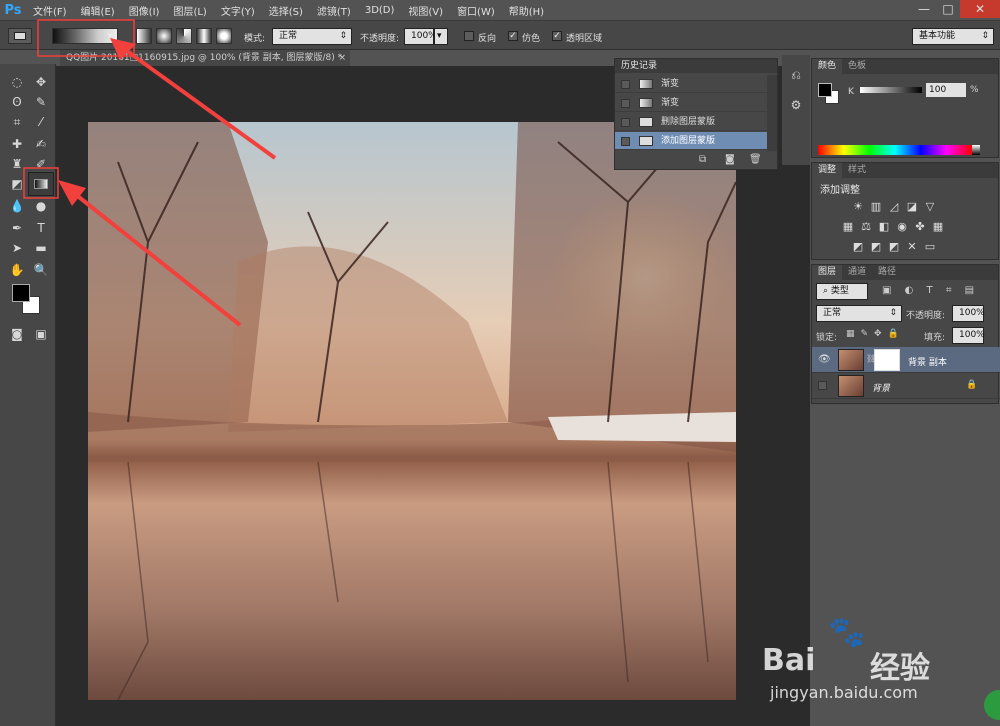  Describe the element at coordinates (72, 193) in the screenshot. I see `arrowhead` at that location.